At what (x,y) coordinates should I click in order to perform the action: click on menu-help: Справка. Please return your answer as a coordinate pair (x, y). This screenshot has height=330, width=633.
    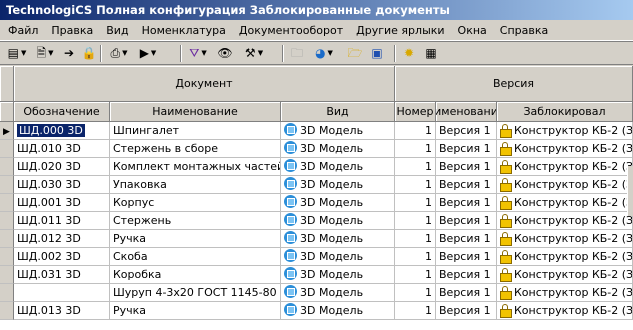
    Looking at the image, I should click on (522, 30).